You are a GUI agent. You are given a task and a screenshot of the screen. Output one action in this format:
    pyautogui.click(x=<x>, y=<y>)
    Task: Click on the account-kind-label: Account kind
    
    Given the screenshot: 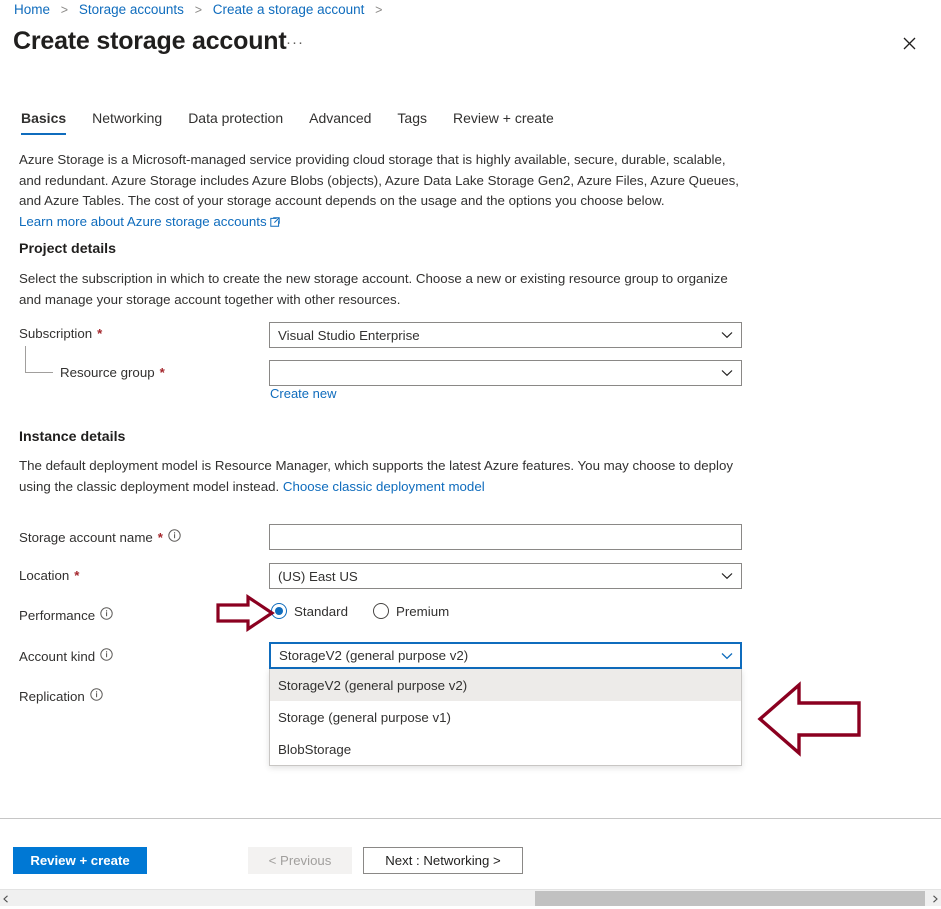 What is the action you would take?
    pyautogui.click(x=66, y=656)
    